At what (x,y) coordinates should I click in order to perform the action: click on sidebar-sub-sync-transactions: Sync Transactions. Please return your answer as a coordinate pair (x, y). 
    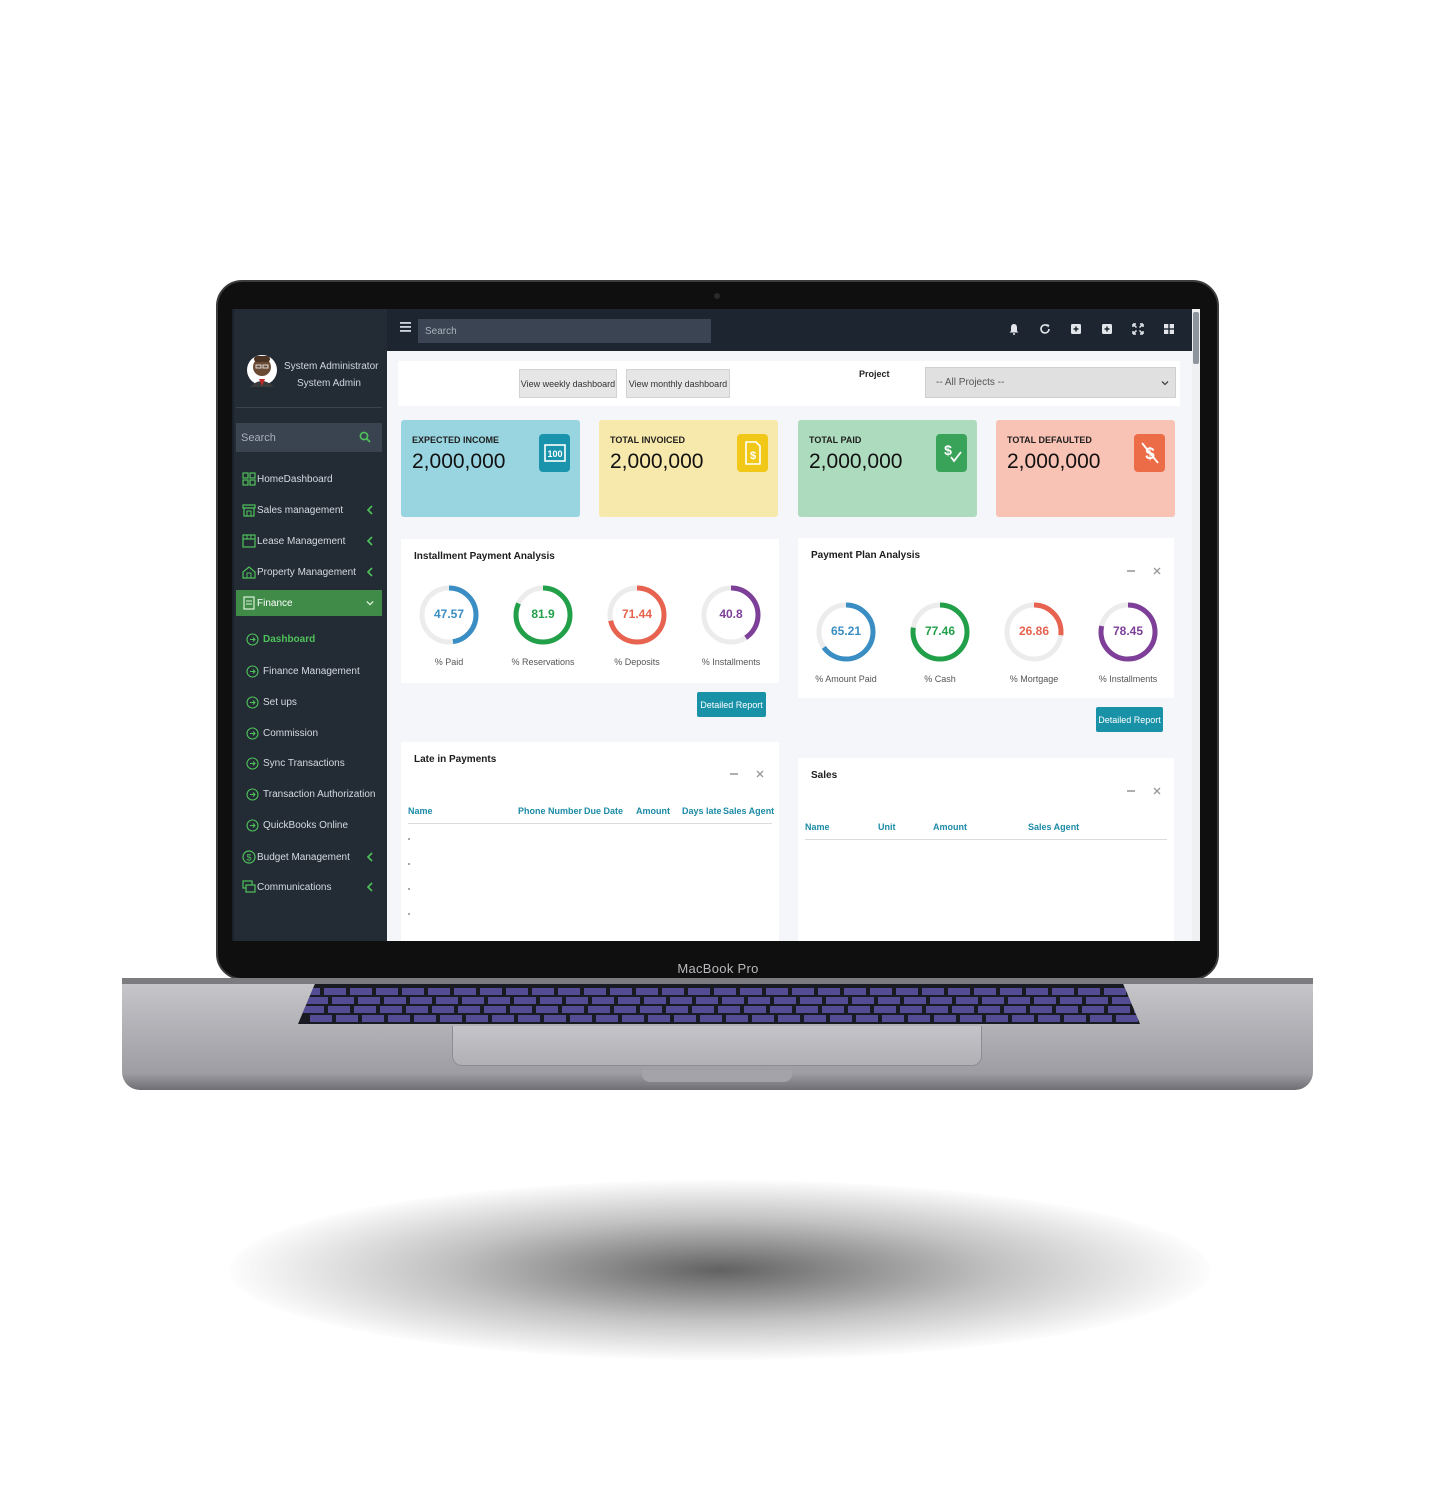
    Looking at the image, I should click on (313, 764).